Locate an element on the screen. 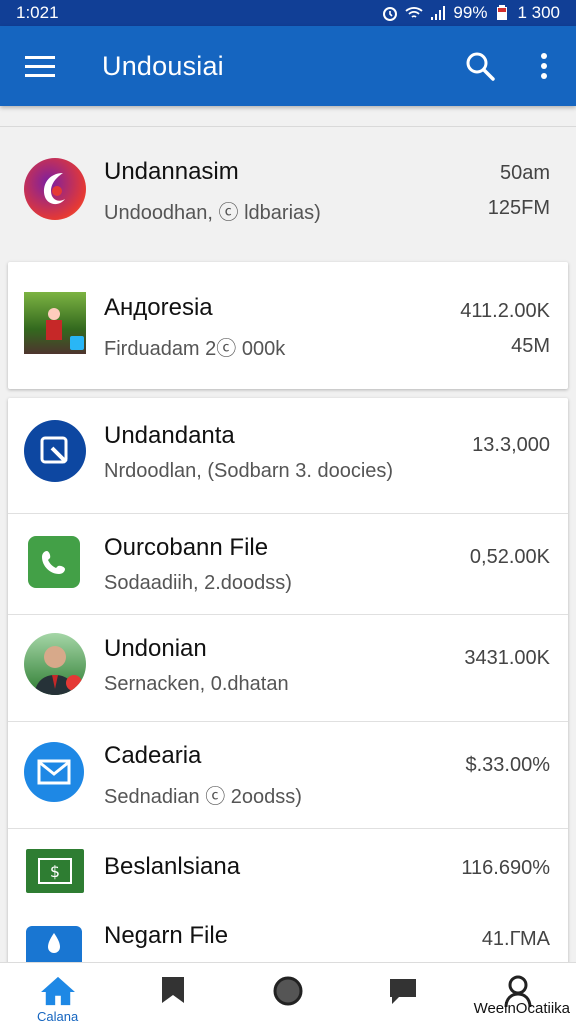 The image size is (576, 1024). nav-bookmarks is located at coordinates (172, 993).